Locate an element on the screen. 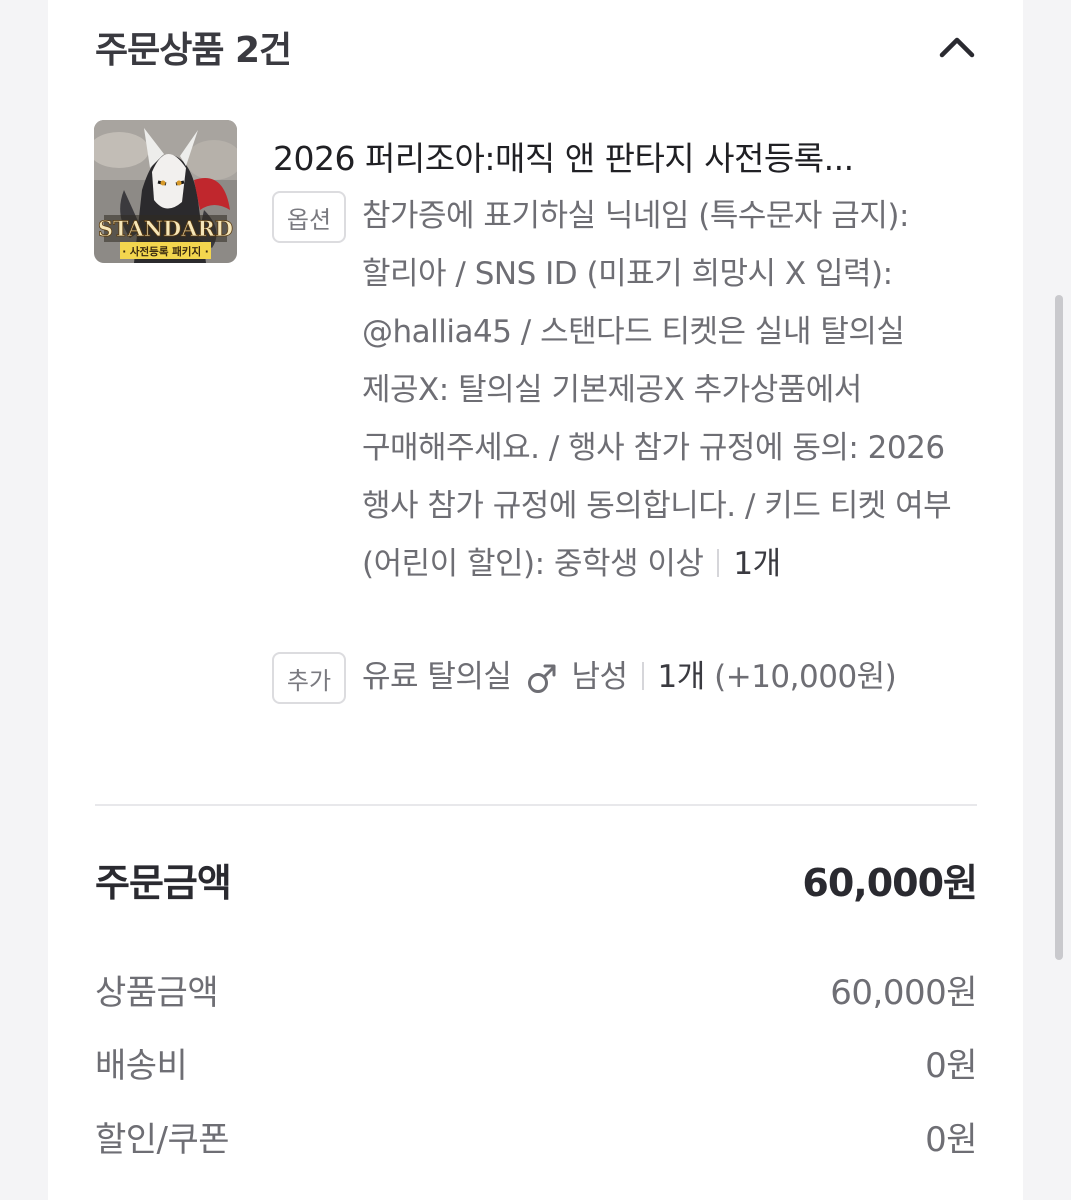 The width and height of the screenshot is (1071, 1200). addon-price: (+10,000원) is located at coordinates (805, 677).